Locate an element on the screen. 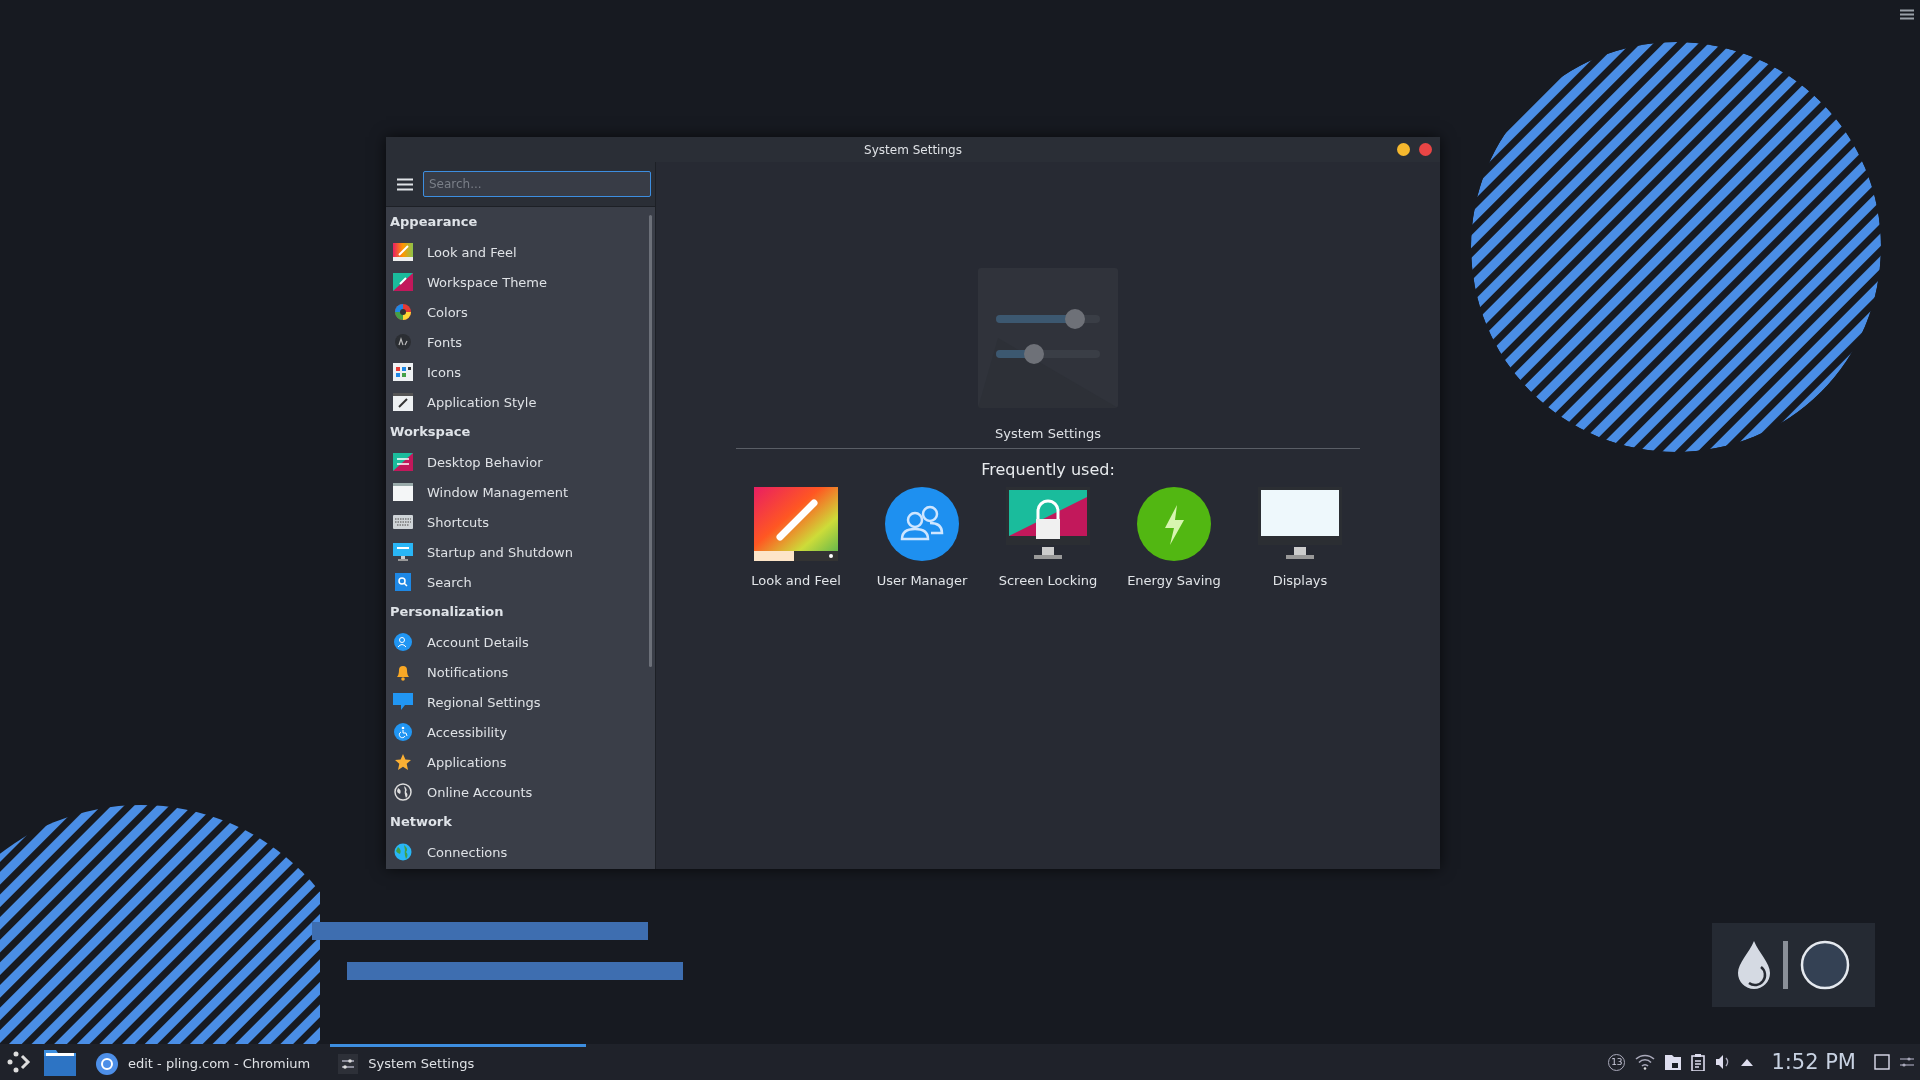  taskbar-task: System Settings is located at coordinates (458, 1062).